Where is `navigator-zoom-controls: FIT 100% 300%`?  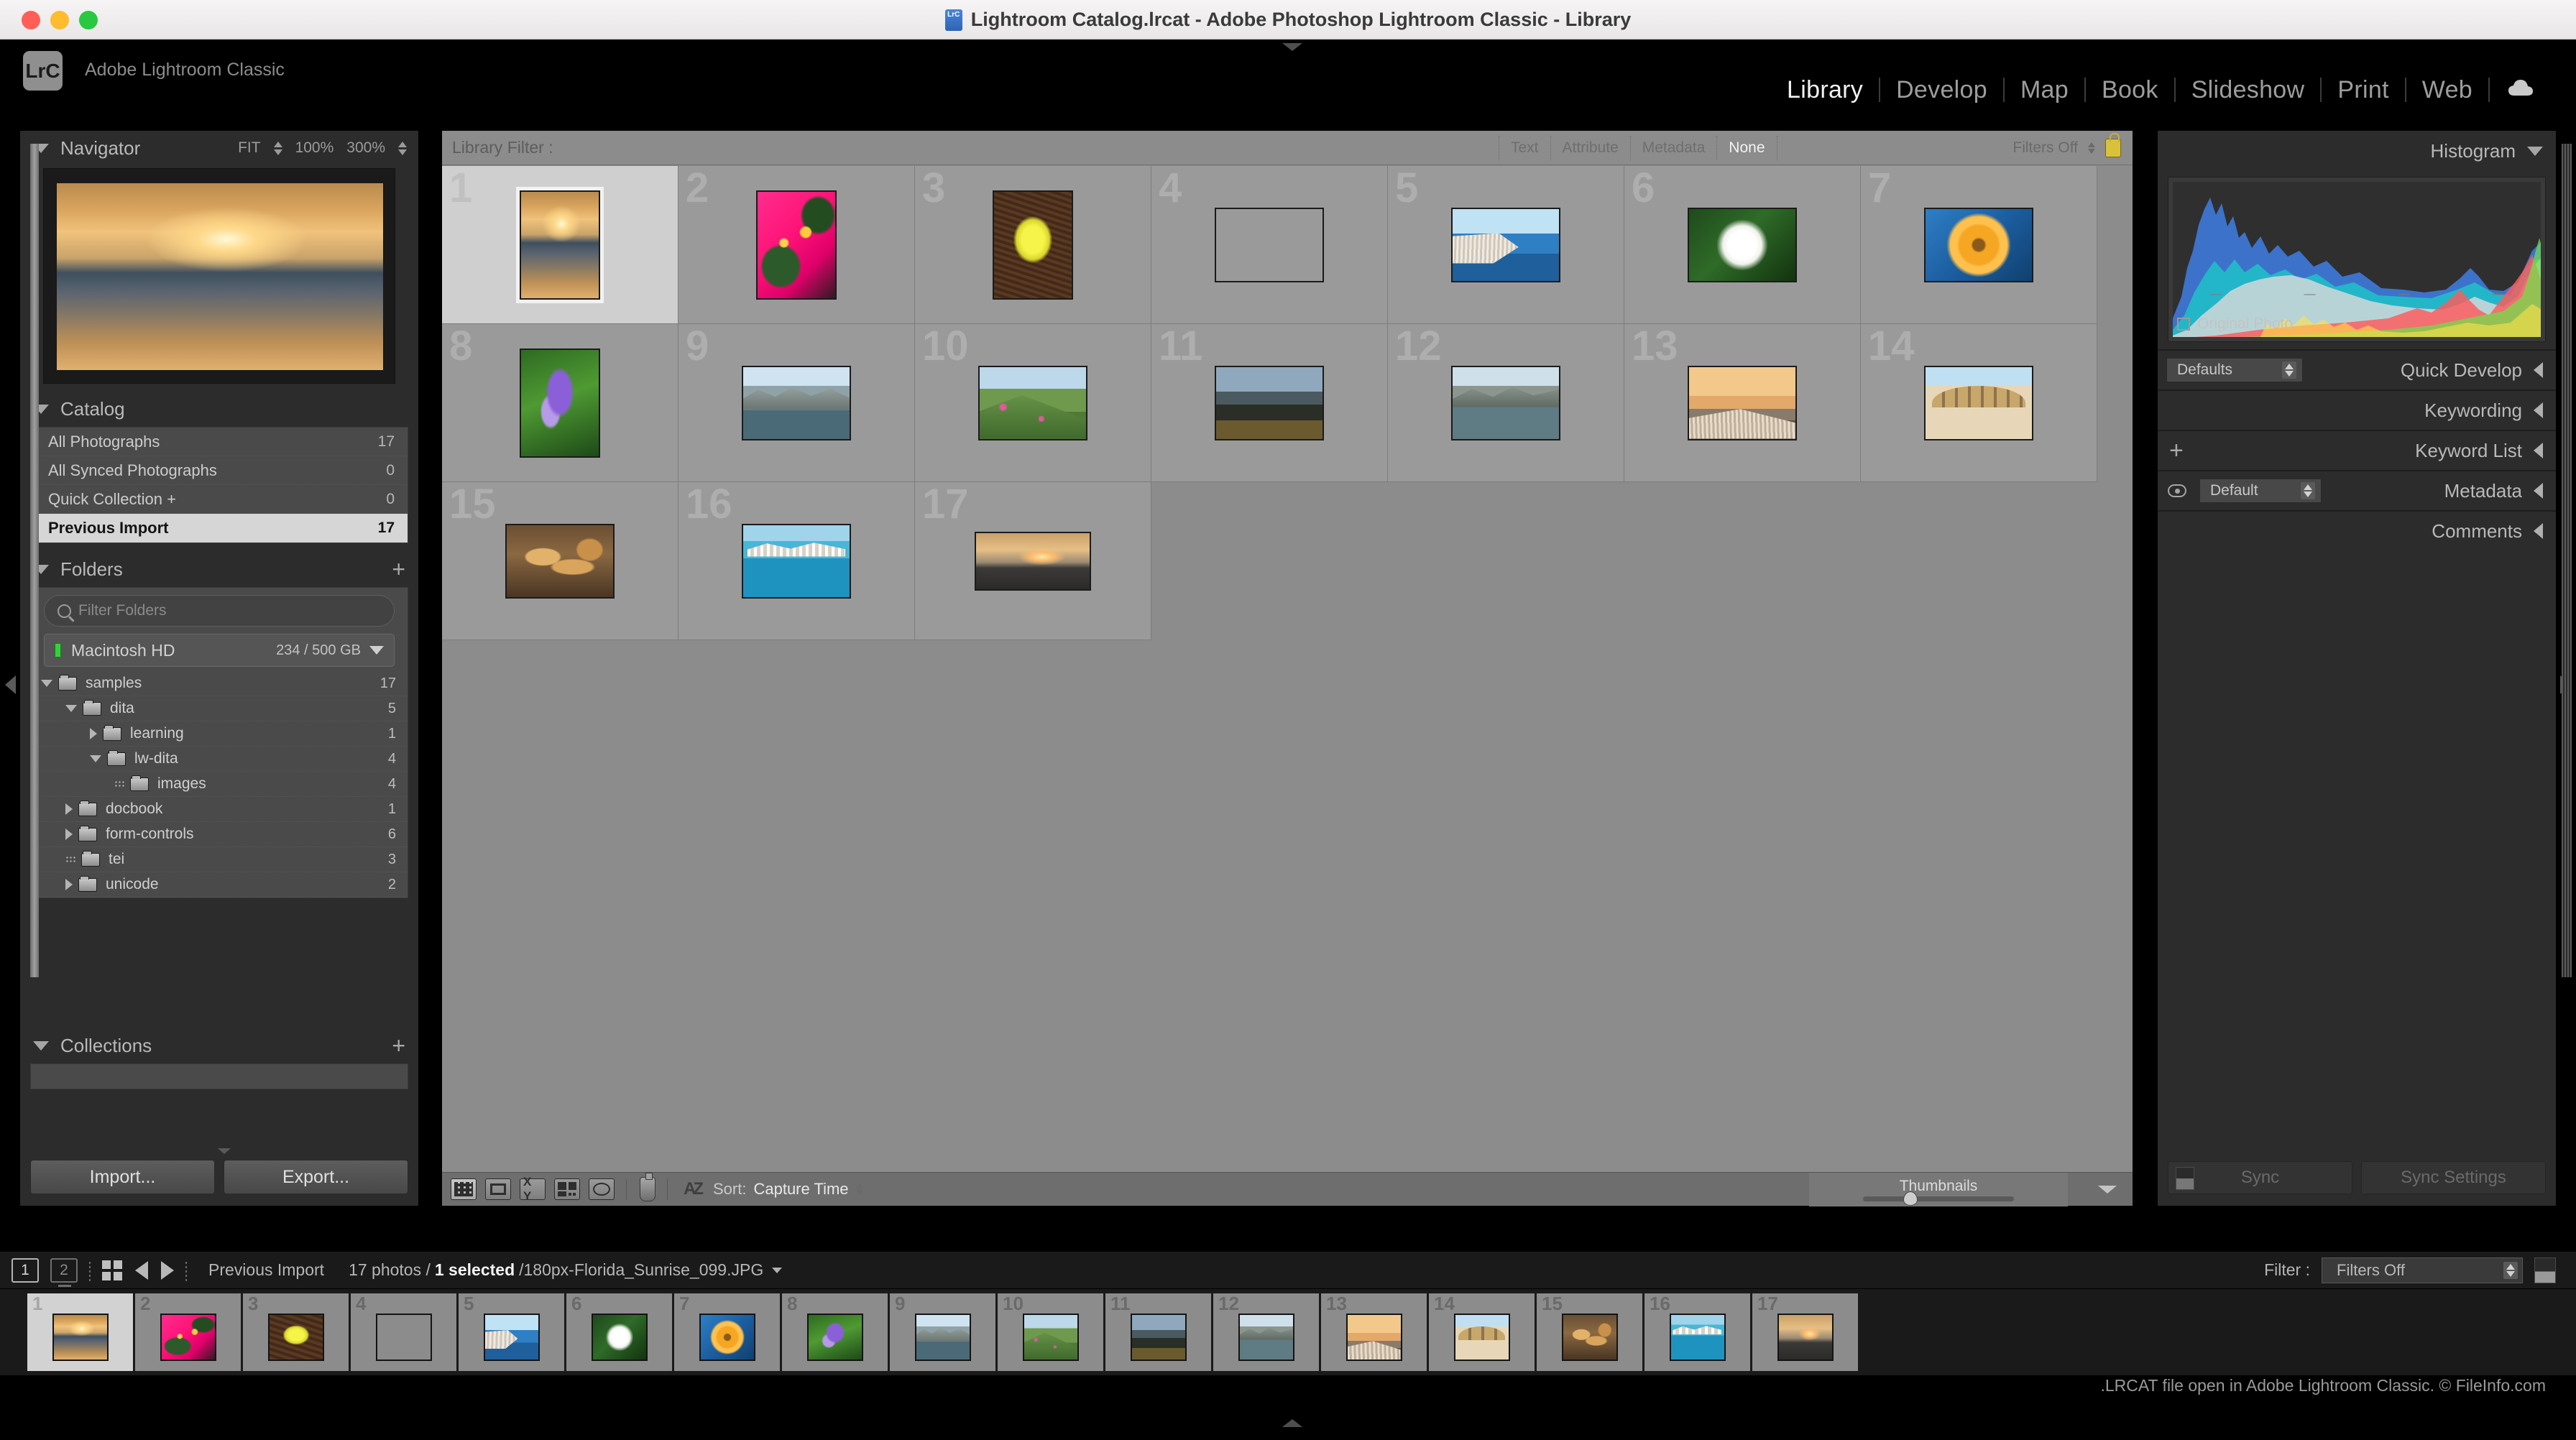 navigator-zoom-controls: FIT 100% 300% is located at coordinates (322, 148).